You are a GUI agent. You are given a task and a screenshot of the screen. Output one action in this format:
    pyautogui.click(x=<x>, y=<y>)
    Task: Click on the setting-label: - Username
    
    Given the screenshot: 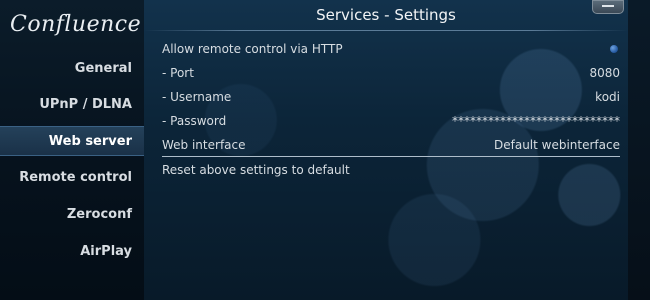 What is the action you would take?
    pyautogui.click(x=197, y=97)
    